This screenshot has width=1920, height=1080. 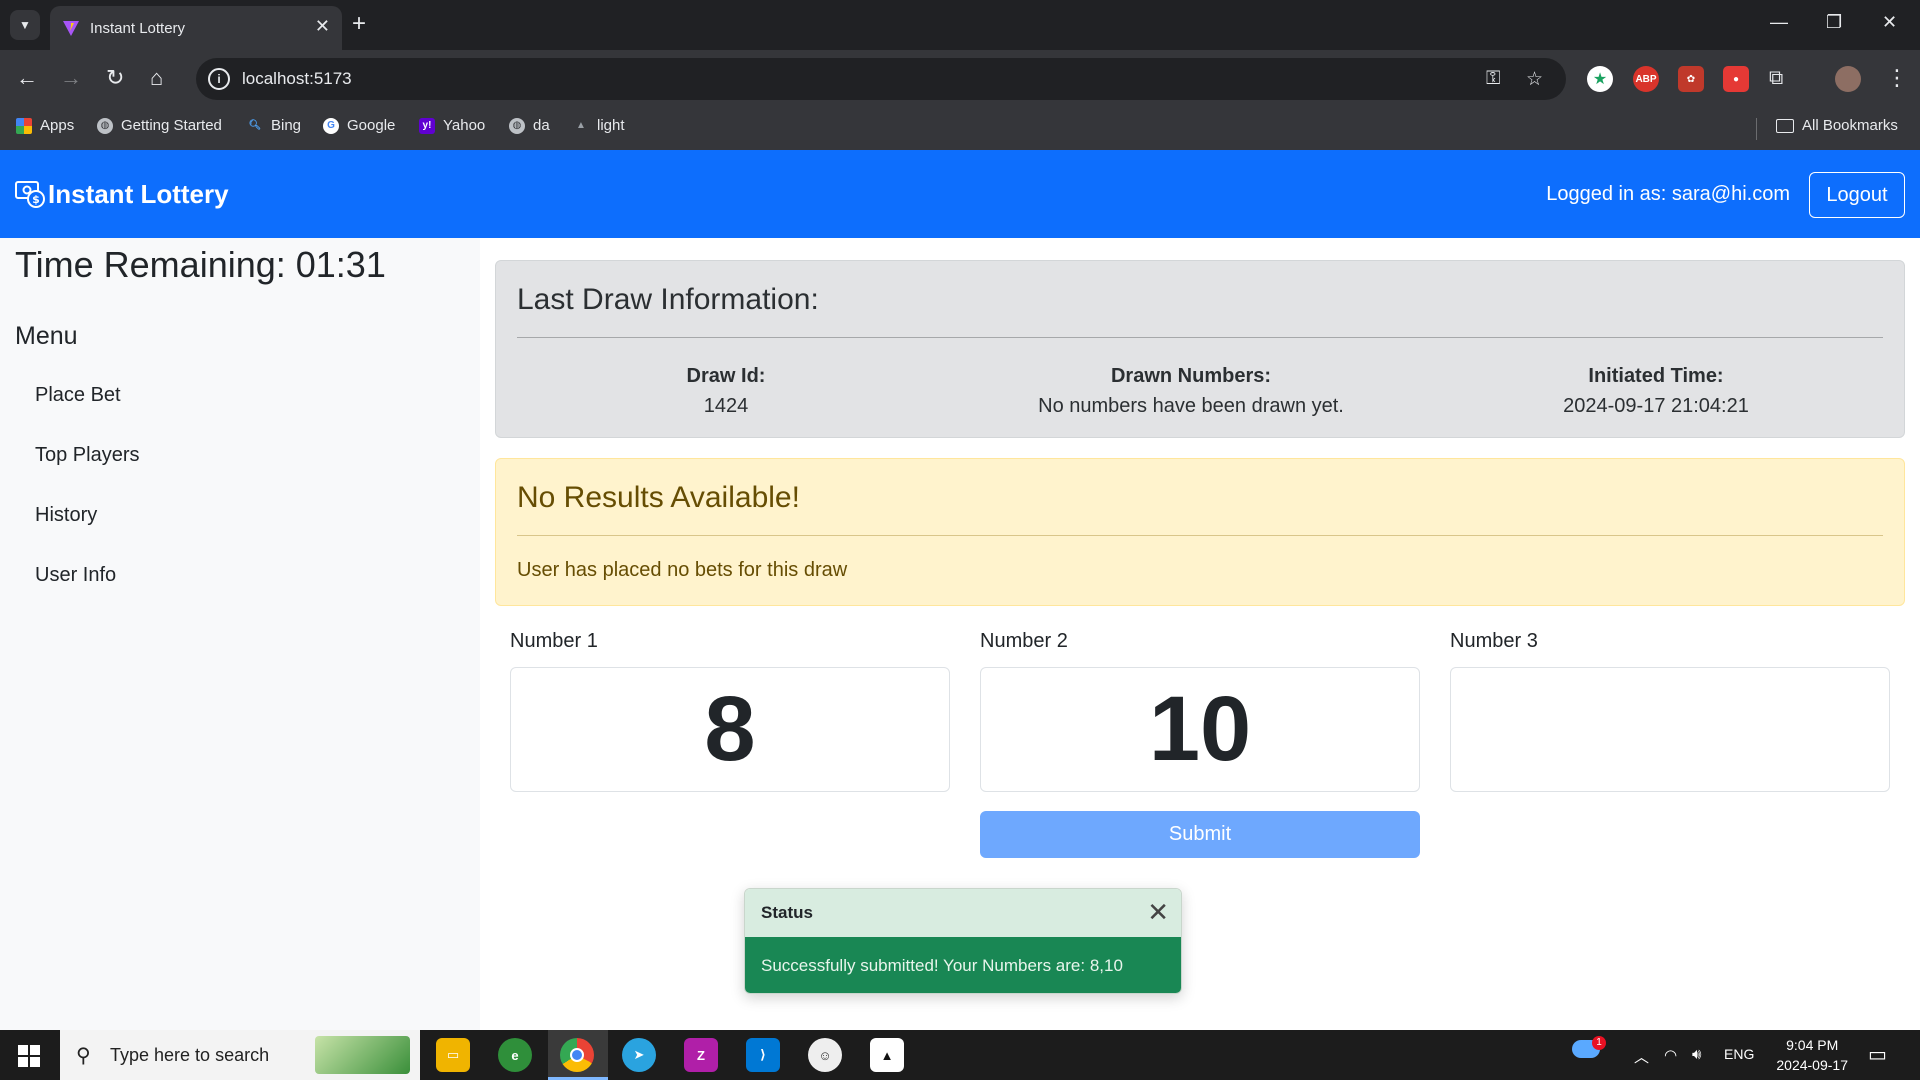 I want to click on folder-icon, so click(x=1785, y=125).